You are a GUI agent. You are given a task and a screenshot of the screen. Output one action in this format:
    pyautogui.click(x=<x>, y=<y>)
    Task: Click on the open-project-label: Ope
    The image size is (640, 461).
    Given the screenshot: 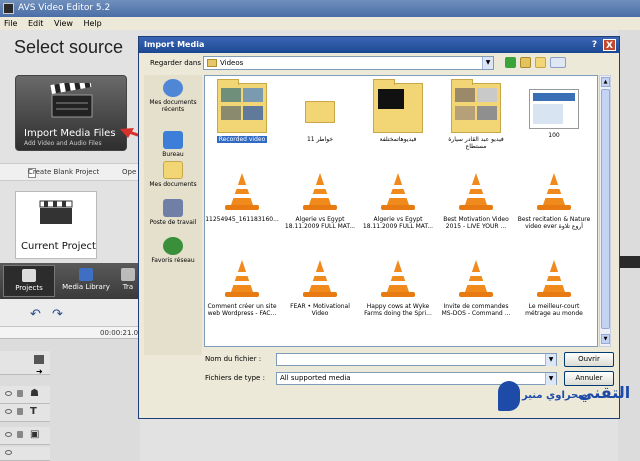 What is the action you would take?
    pyautogui.click(x=129, y=172)
    